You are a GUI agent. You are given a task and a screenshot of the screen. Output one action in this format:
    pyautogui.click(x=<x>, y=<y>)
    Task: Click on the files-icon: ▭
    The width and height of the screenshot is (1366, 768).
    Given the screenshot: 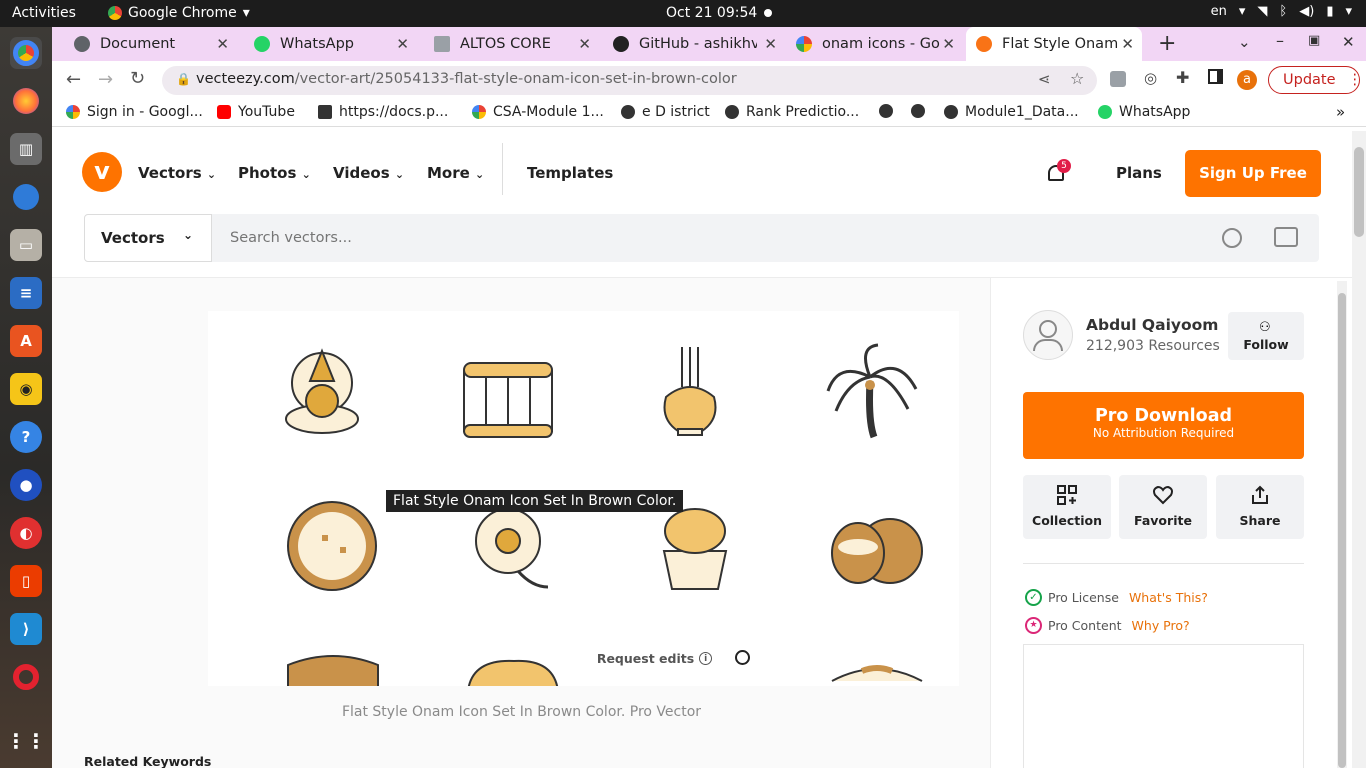 What is the action you would take?
    pyautogui.click(x=26, y=245)
    